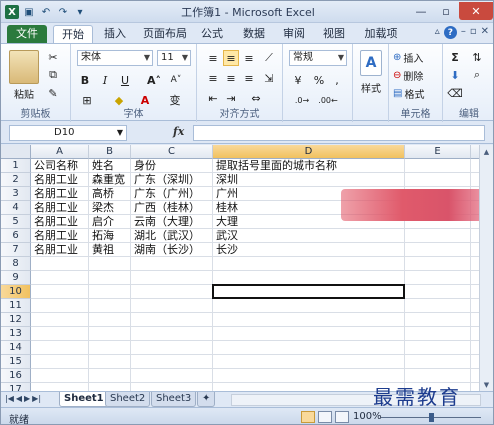 This screenshot has height=425, width=494. I want to click on first-sheet-icon: |◀, so click(9, 398).